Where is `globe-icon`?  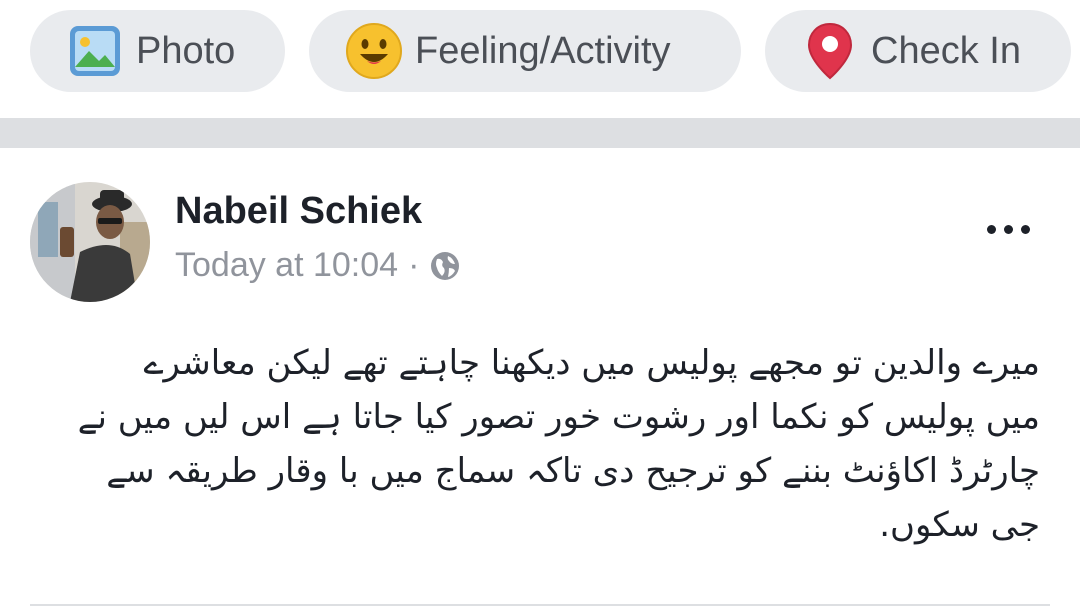 globe-icon is located at coordinates (445, 266).